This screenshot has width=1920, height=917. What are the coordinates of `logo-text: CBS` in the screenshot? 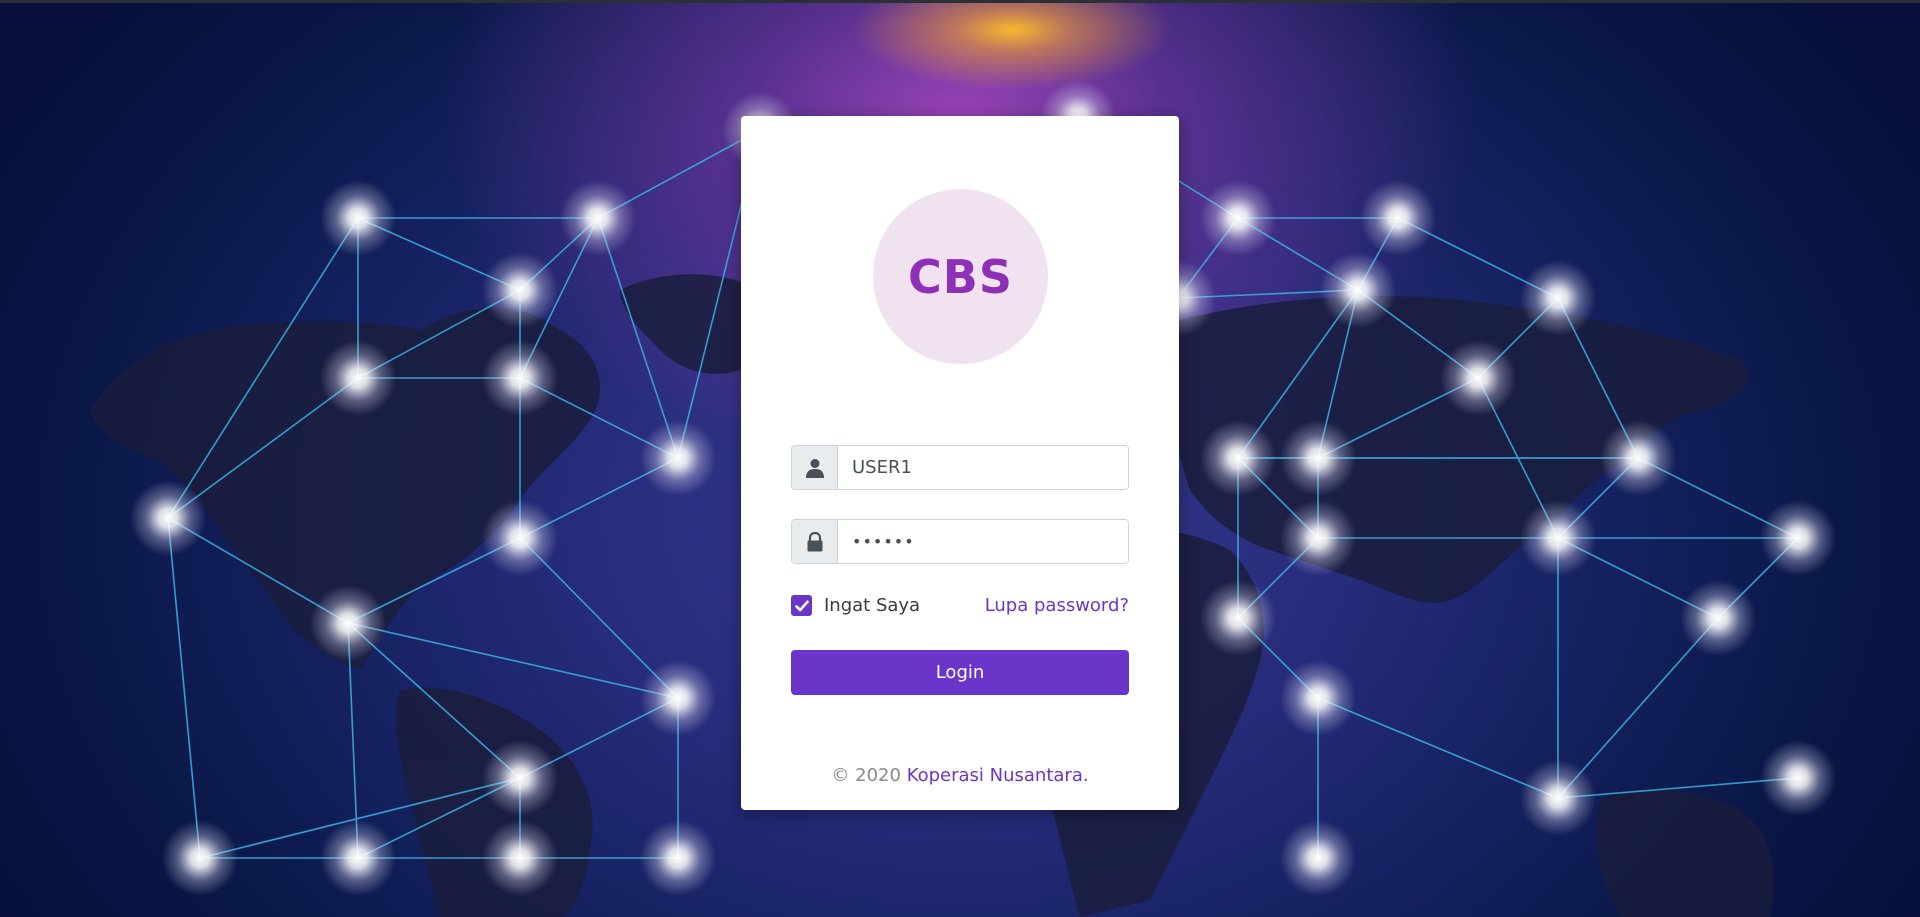 It's located at (960, 276).